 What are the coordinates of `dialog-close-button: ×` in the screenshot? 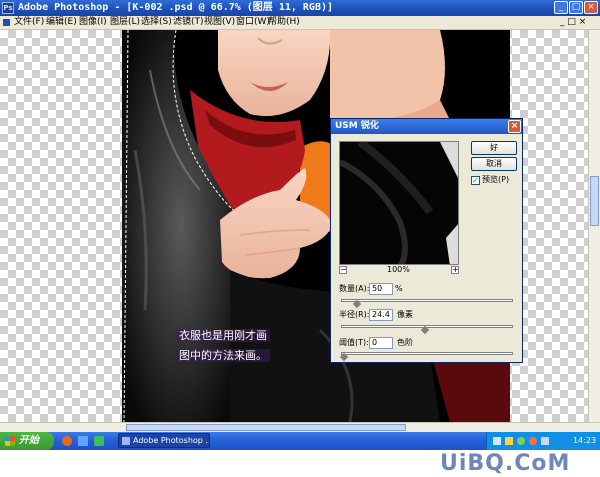 It's located at (514, 126).